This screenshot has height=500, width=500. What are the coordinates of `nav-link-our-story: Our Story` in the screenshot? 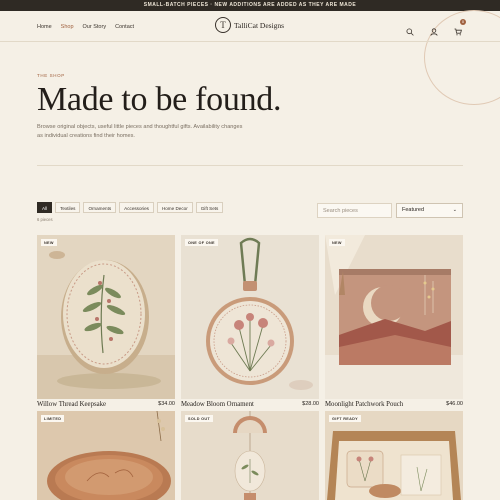 It's located at (95, 27).